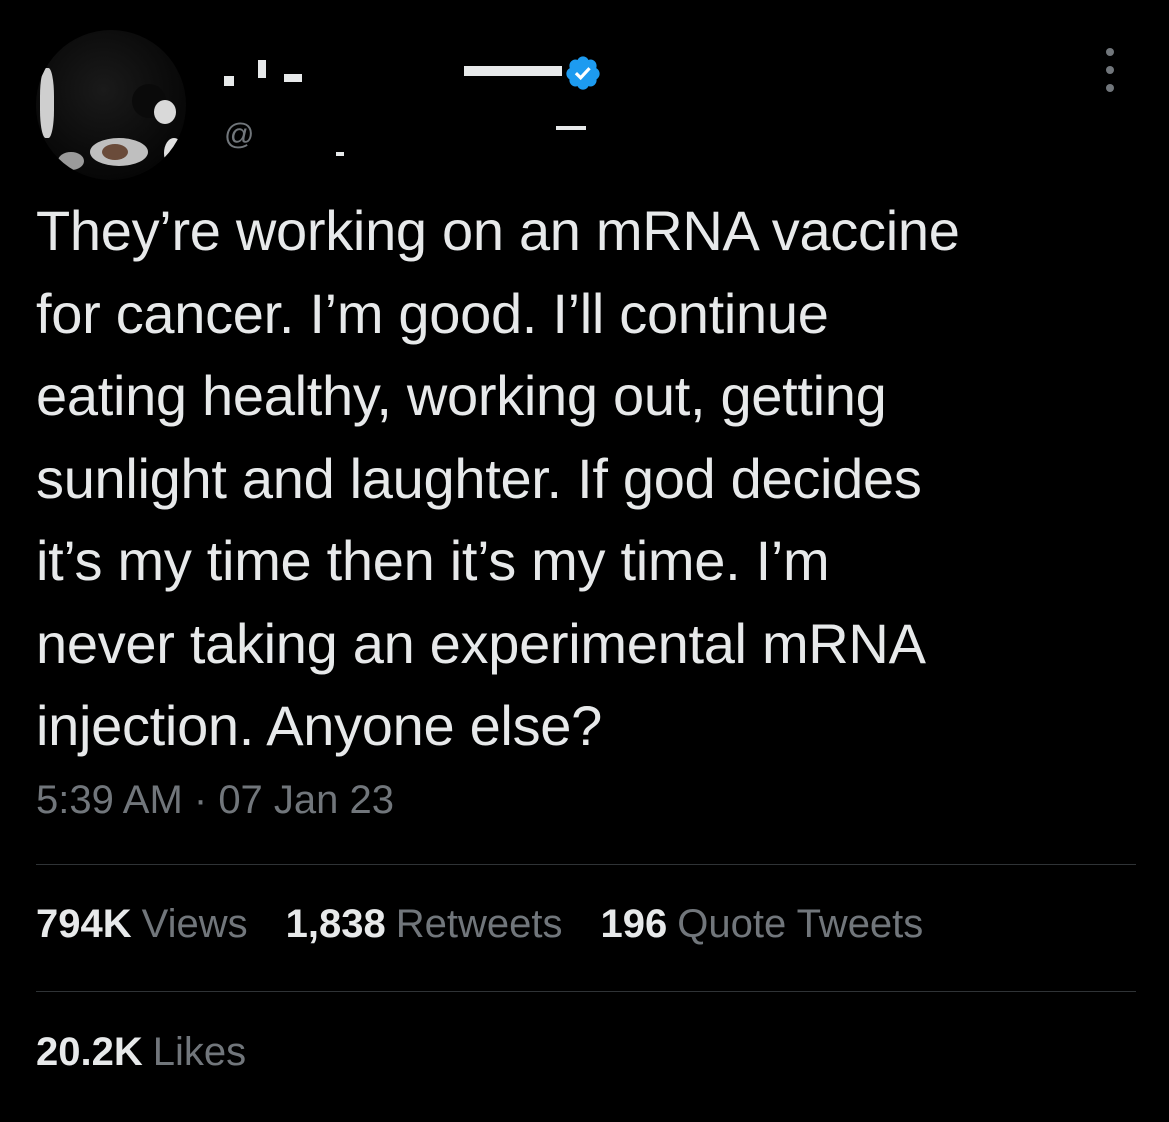  I want to click on views-label: Views, so click(194, 924).